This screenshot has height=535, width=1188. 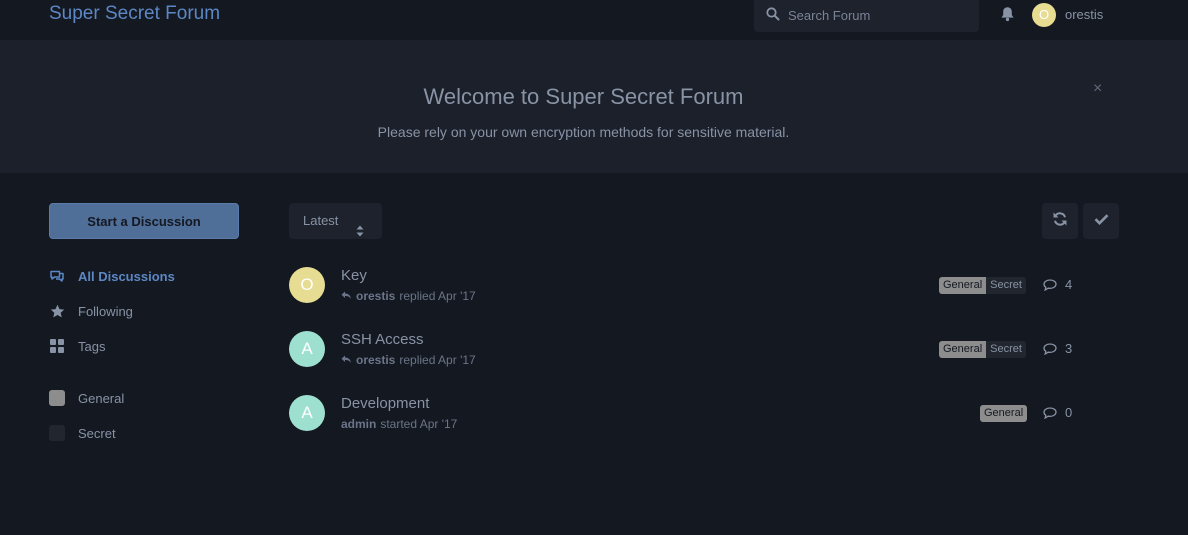 What do you see at coordinates (594, 20) in the screenshot?
I see `header: Super Secret Forum O orestis` at bounding box center [594, 20].